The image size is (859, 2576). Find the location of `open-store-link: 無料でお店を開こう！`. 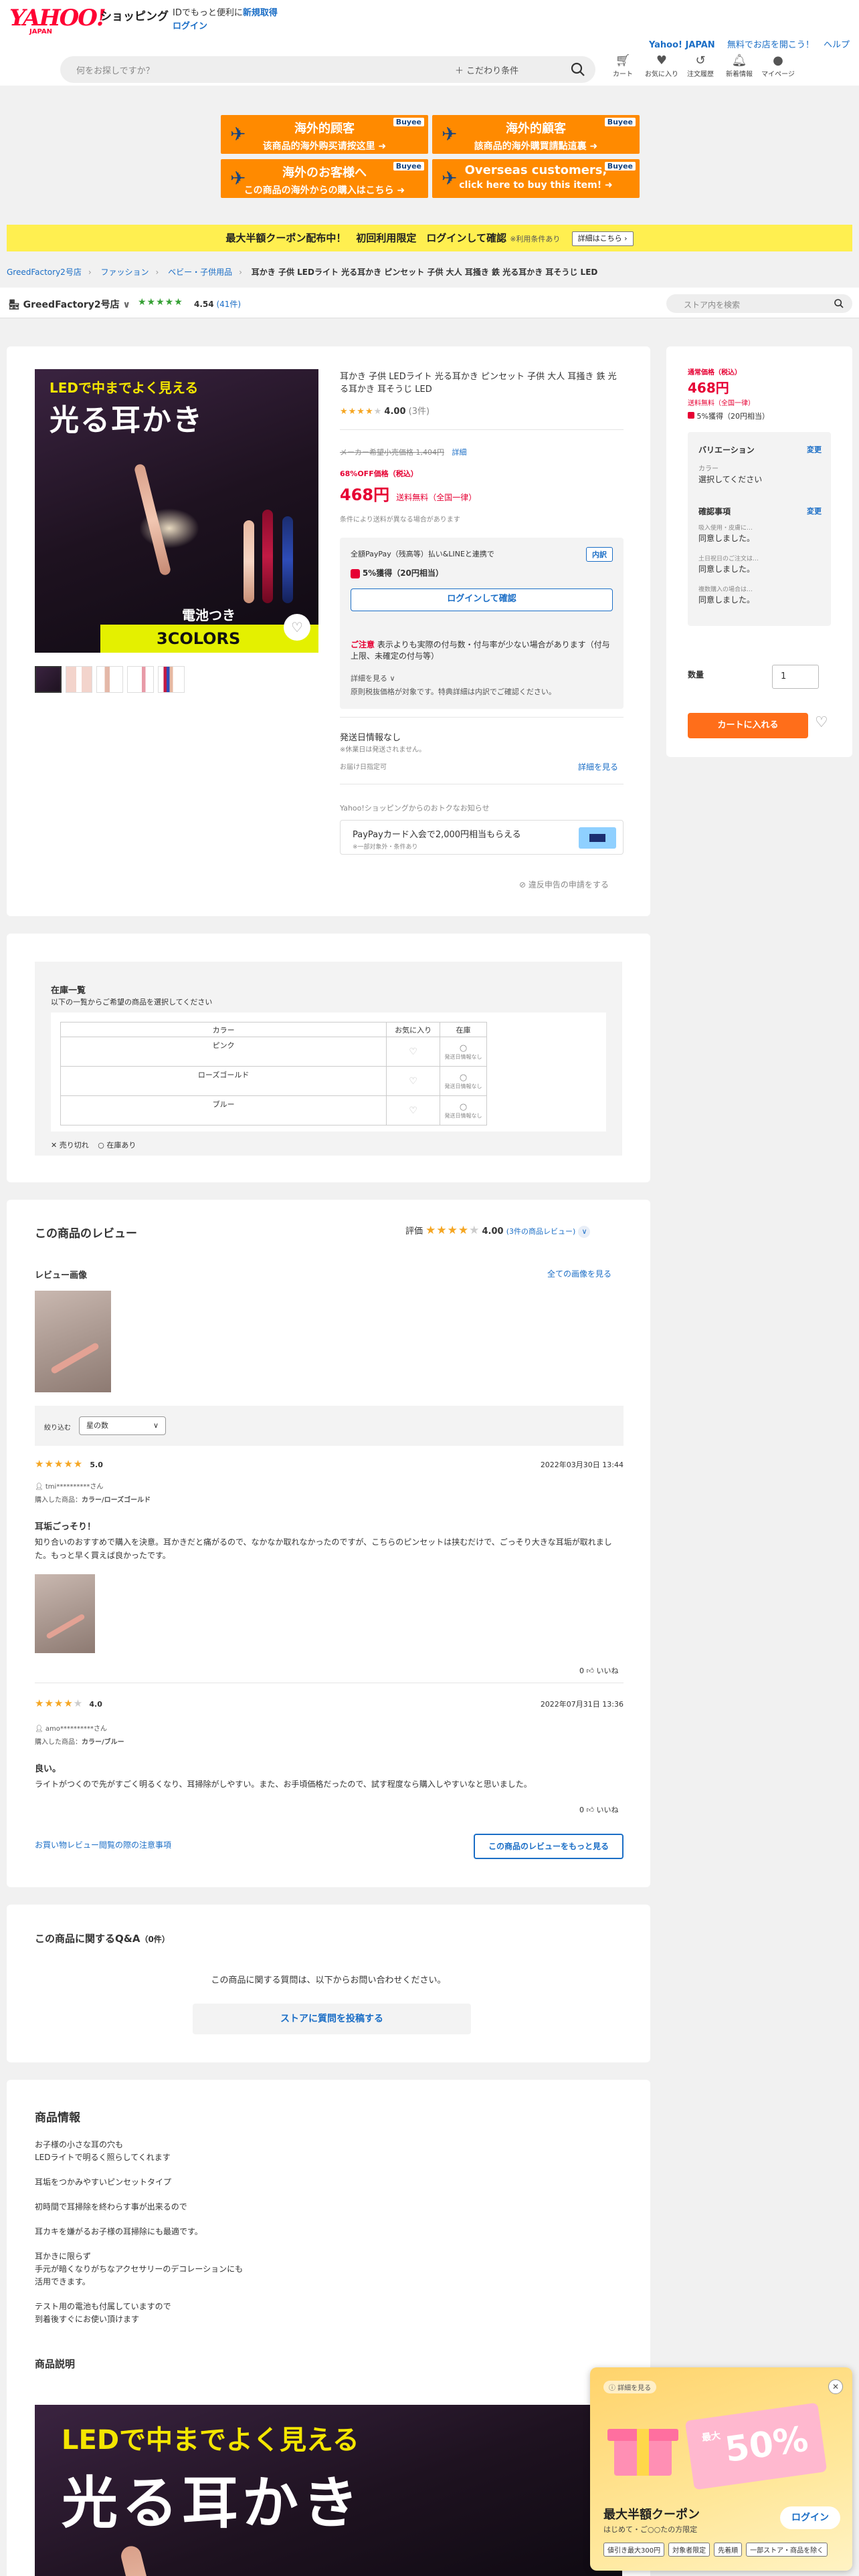

open-store-link: 無料でお店を開こう！ is located at coordinates (770, 45).